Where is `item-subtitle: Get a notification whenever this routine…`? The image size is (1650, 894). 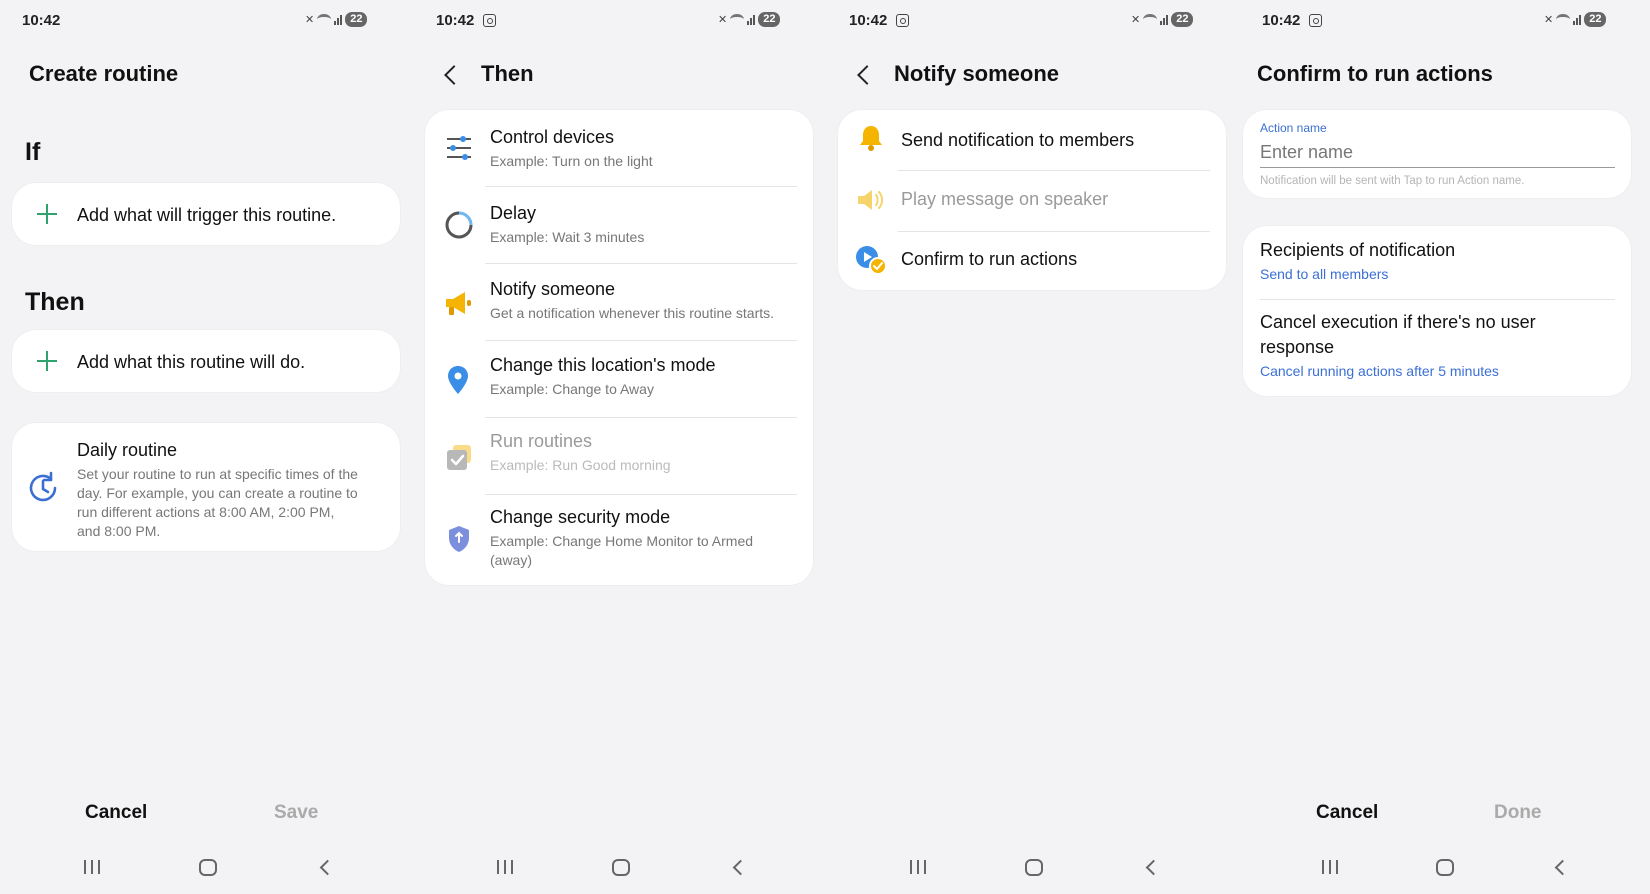 item-subtitle: Get a notification whenever this routine… is located at coordinates (632, 313).